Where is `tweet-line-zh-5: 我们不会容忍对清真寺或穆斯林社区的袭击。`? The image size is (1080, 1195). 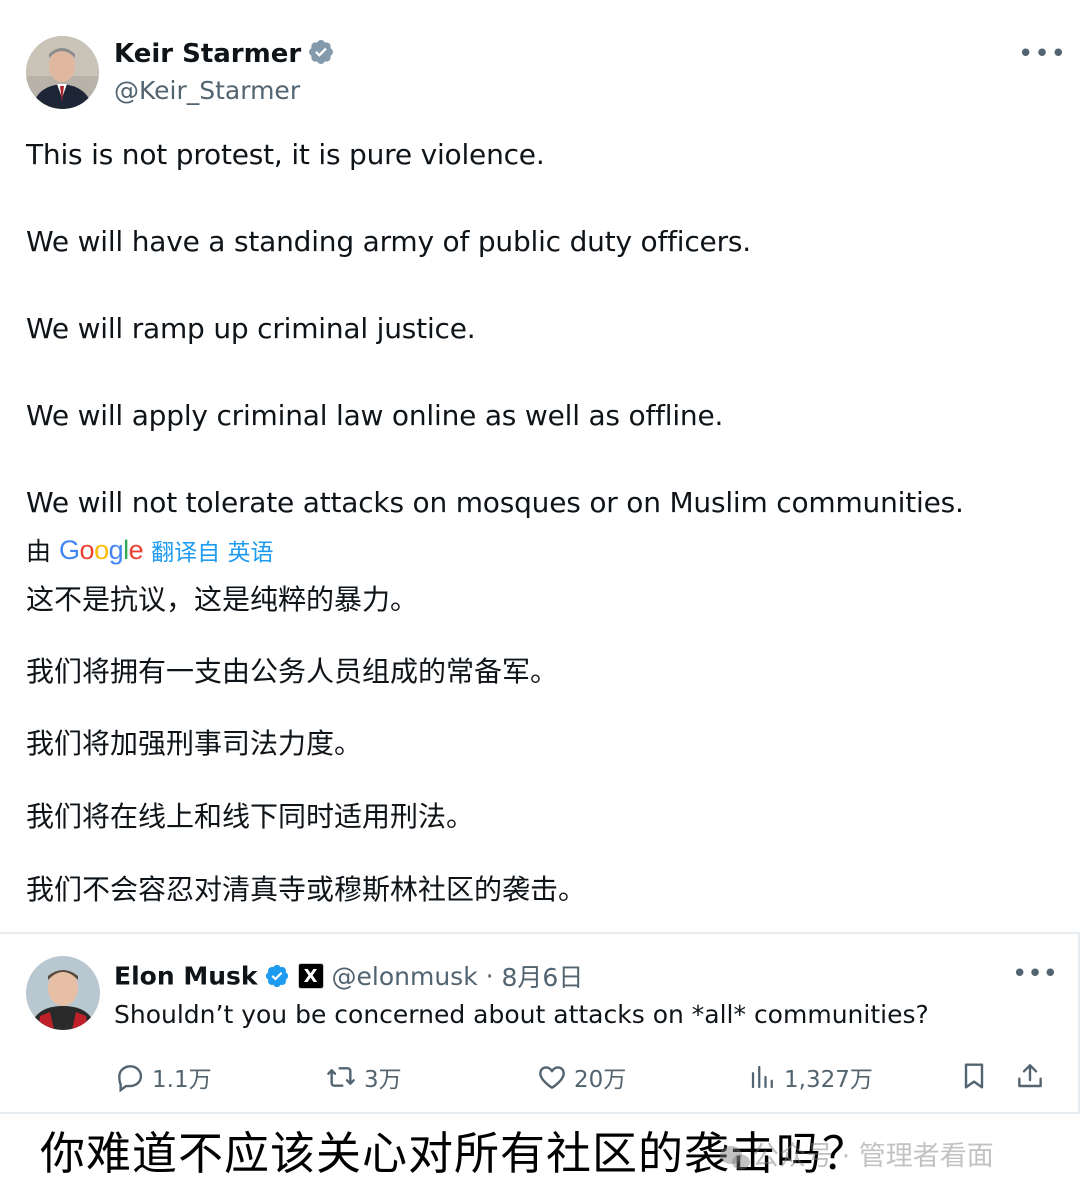
tweet-line-zh-5: 我们不会容忍对清真寺或穆斯林社区的袭击。 is located at coordinates (306, 889).